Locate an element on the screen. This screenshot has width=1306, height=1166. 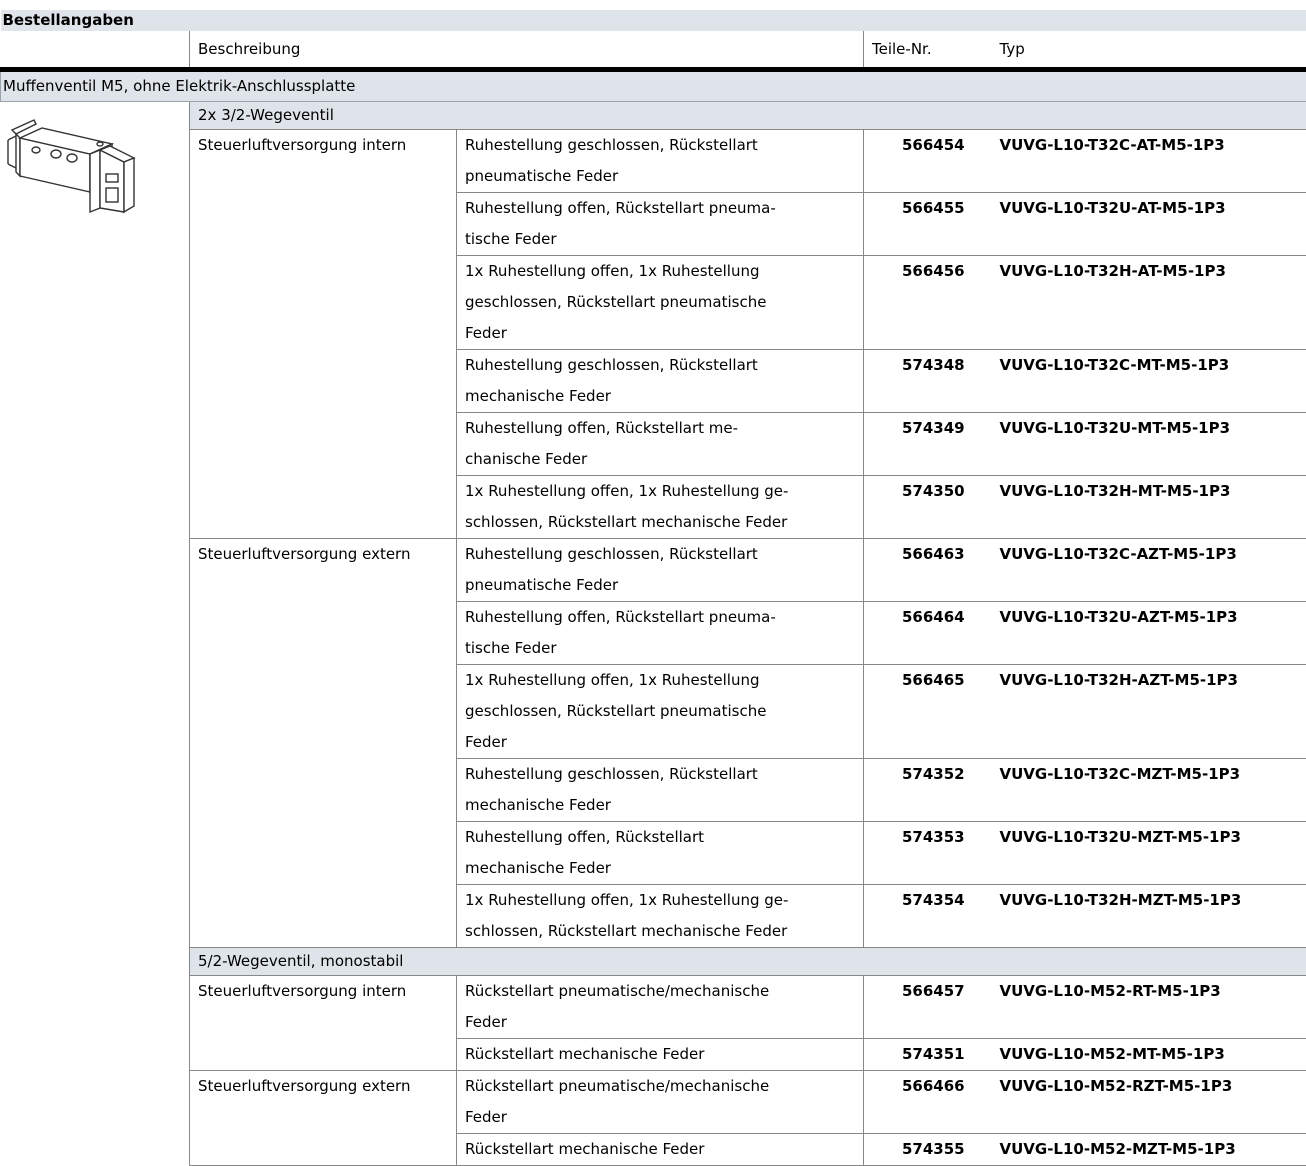
group-row: 2x 3/2-Wegeventil is located at coordinates (653, 116).